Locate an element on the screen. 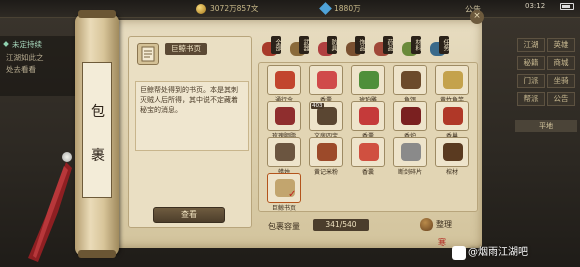 The image size is (580, 267). item-description: 巨鲸帮处得到的书页。本是其刺灭贼人后所得，其中说不定藏着秘宝的消息。 is located at coordinates (192, 116).